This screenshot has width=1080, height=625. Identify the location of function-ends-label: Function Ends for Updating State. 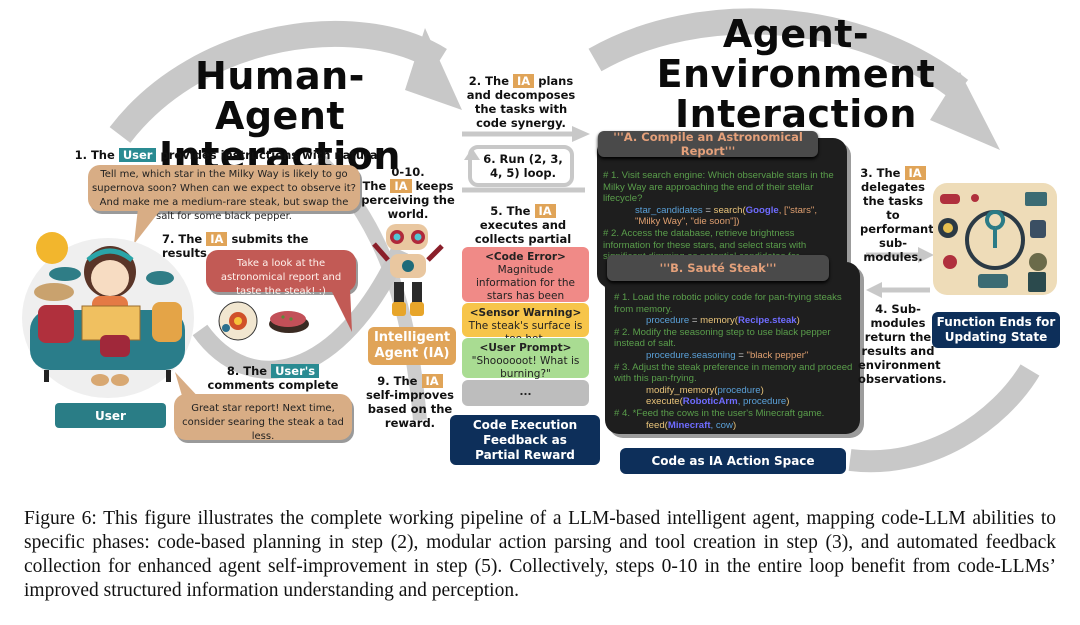
(996, 330).